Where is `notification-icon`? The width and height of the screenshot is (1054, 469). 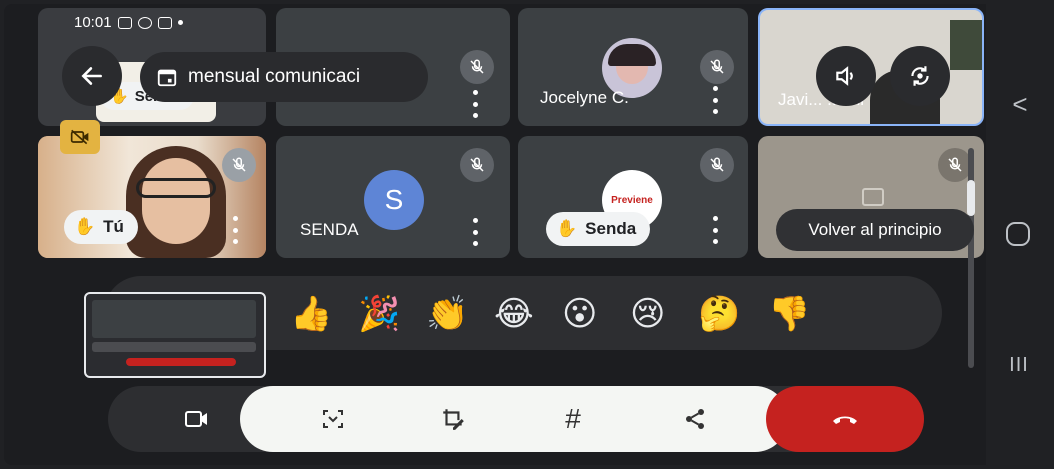
notification-icon is located at coordinates (124, 22).